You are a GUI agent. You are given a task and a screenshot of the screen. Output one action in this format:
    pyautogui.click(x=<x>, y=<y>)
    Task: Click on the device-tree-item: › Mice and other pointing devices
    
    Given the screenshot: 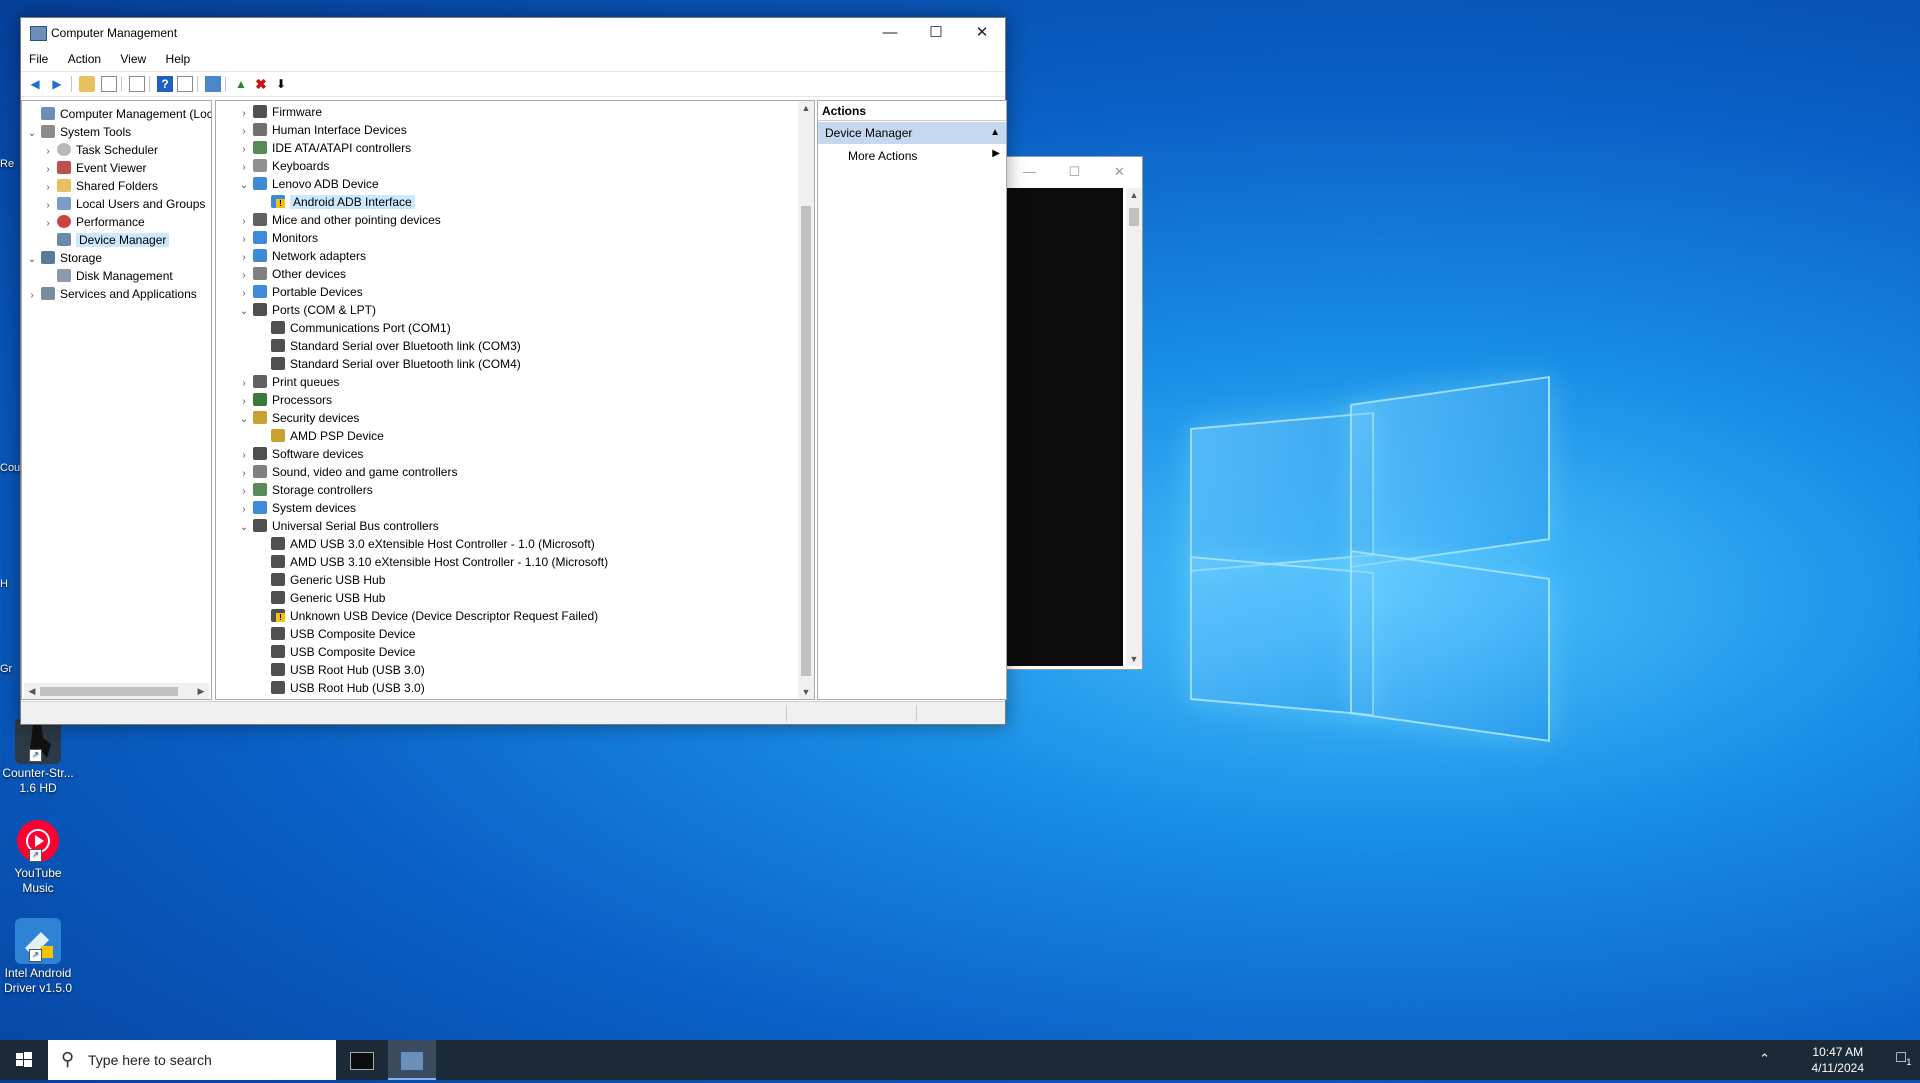 What is the action you would take?
    pyautogui.click(x=339, y=220)
    